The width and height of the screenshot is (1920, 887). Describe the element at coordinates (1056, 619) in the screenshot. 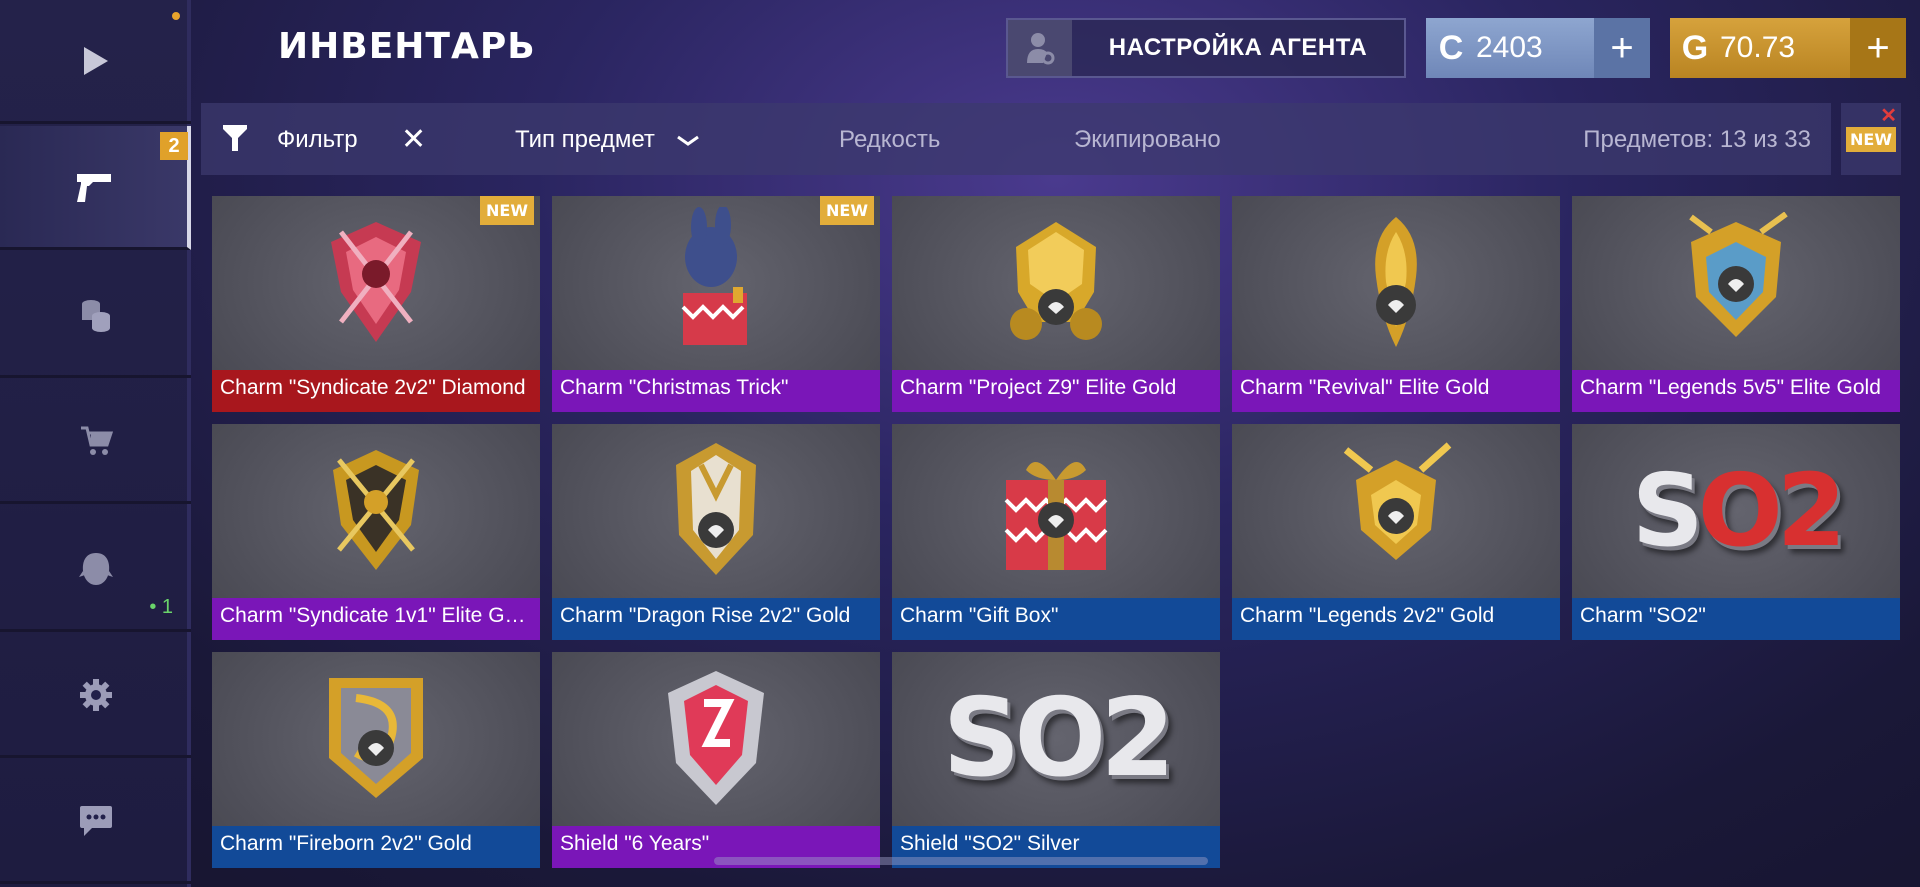

I see `item-name: Charm "Gift Box"` at that location.